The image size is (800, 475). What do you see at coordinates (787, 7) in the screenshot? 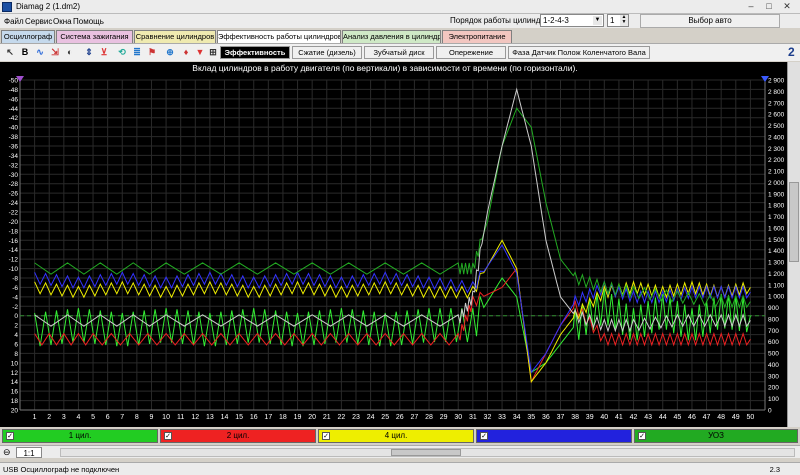
I see `close-icon: ✕` at bounding box center [787, 7].